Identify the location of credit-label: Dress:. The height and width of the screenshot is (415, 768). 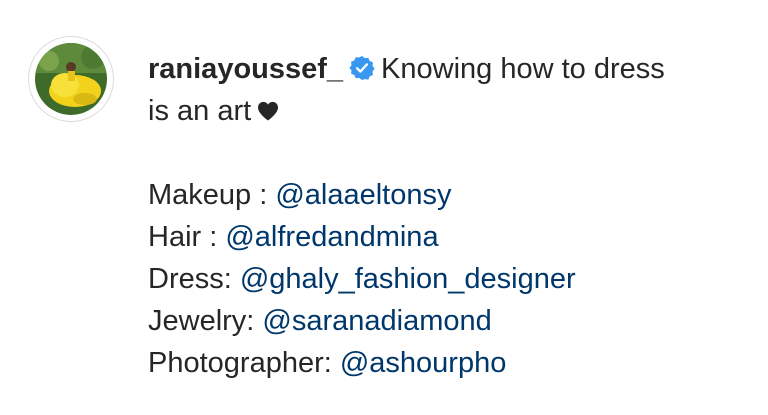
(194, 279).